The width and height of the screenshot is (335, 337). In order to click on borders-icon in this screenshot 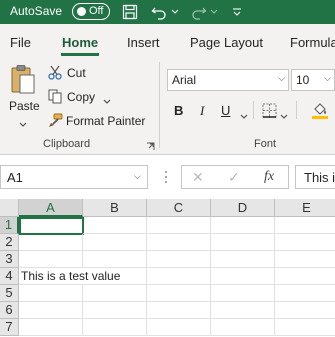, I will do `click(269, 112)`.